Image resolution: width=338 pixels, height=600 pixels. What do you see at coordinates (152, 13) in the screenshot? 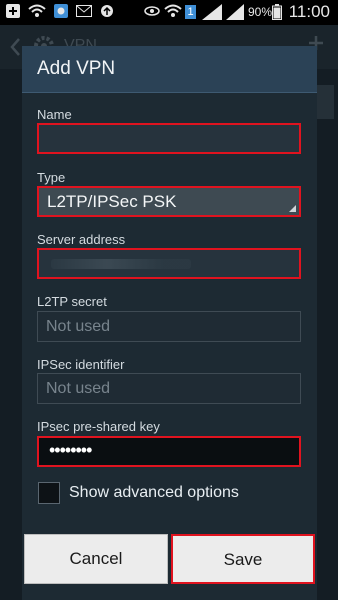
I see `eye-icon` at bounding box center [152, 13].